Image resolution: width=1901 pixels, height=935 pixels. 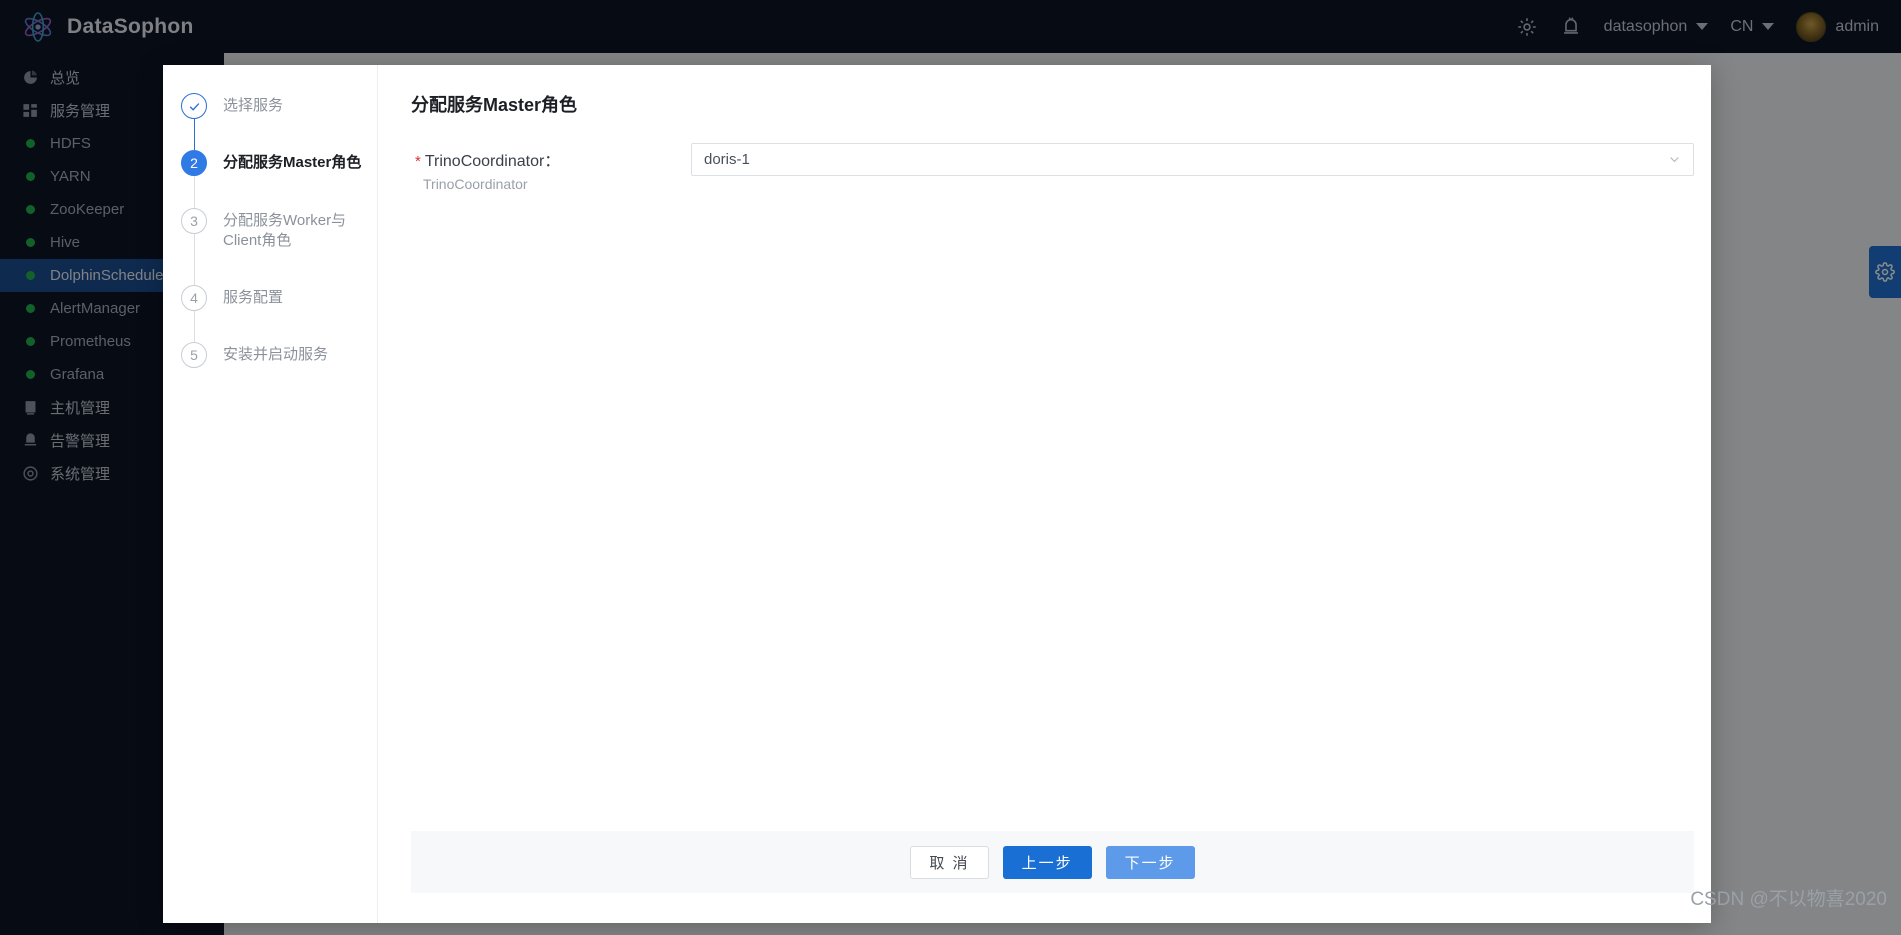 What do you see at coordinates (1047, 862) in the screenshot?
I see `previous-step-button: 上一步` at bounding box center [1047, 862].